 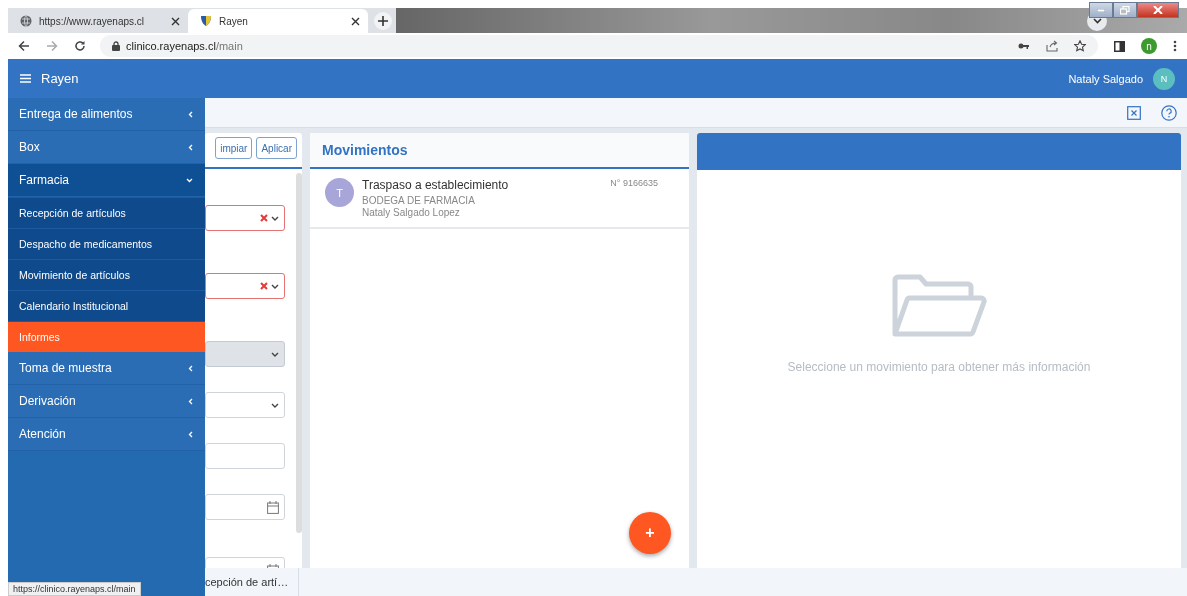 I want to click on filter-button: impiar, so click(x=234, y=148).